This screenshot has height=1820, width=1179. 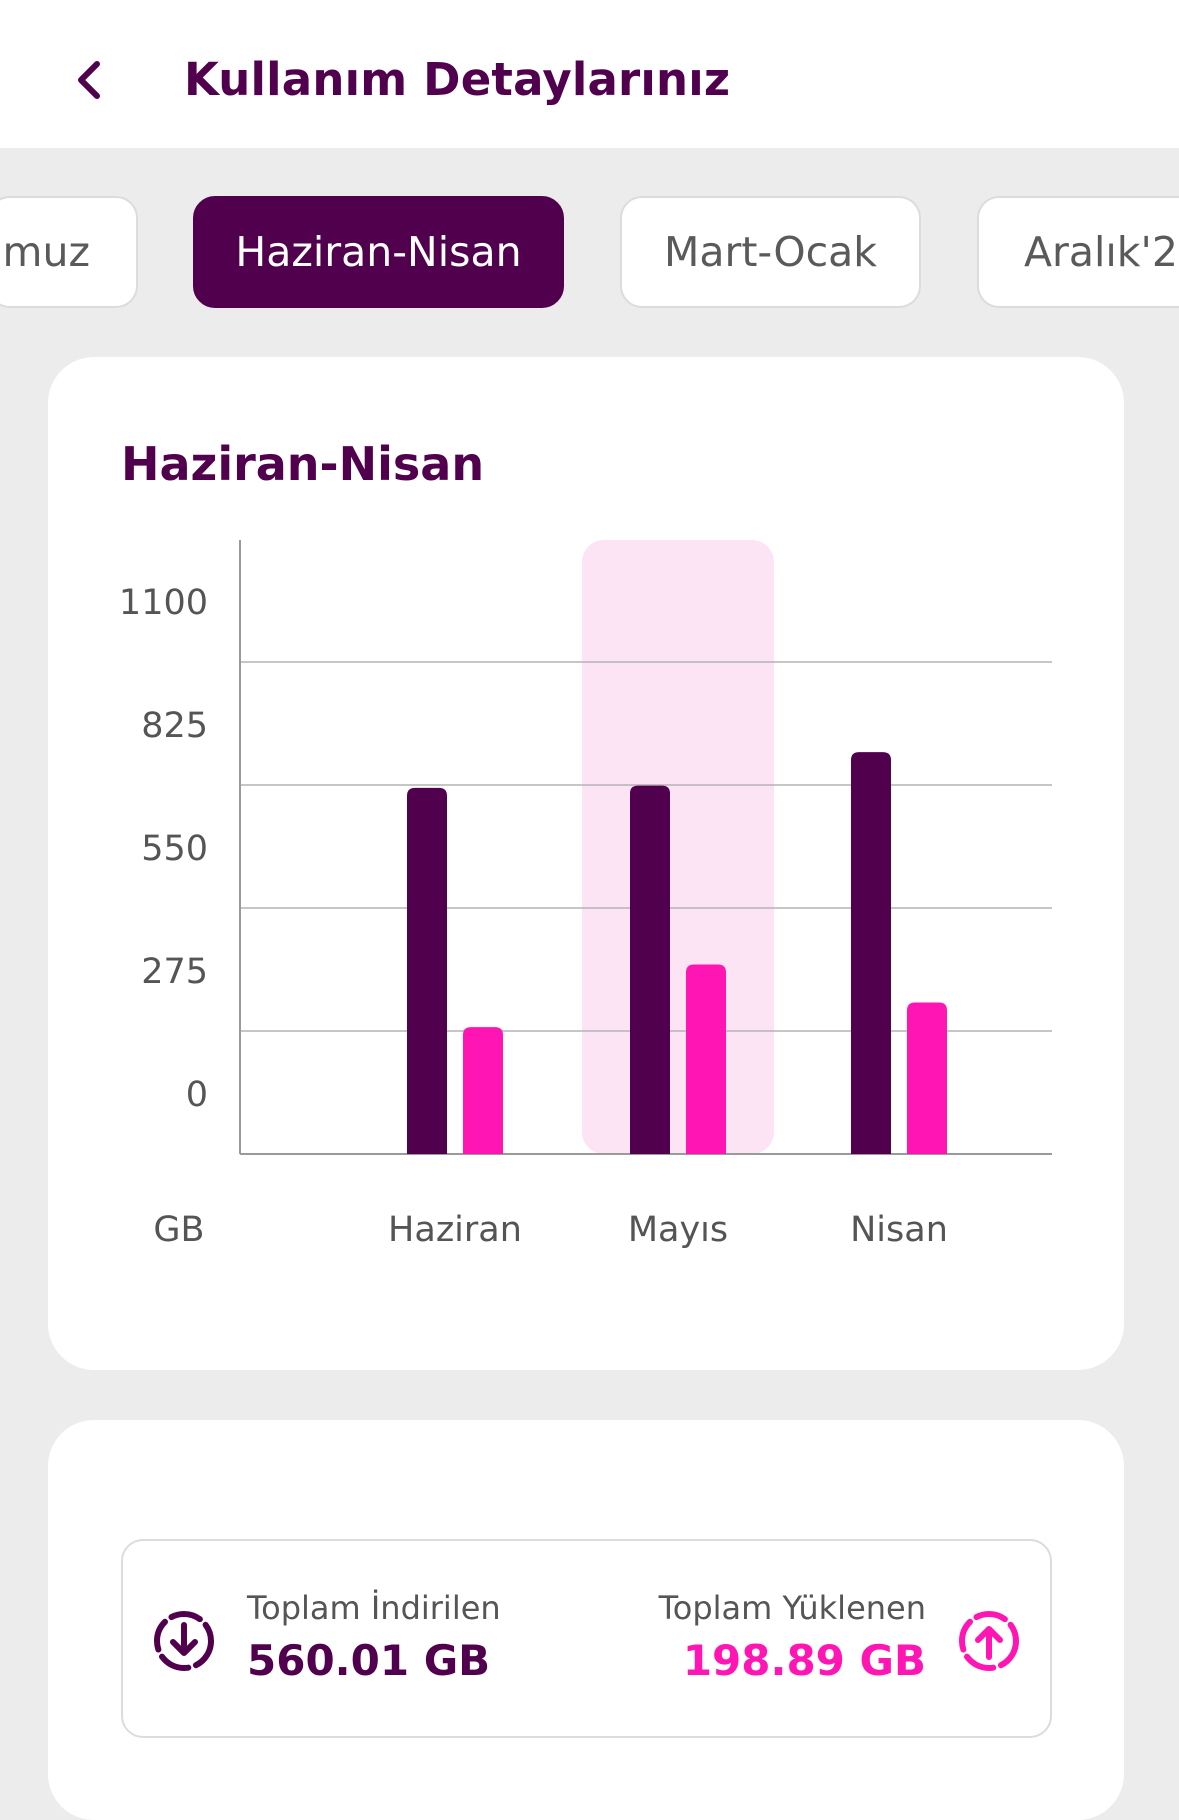 What do you see at coordinates (792, 1608) in the screenshot?
I see `upload-label: Toplam Yüklenen` at bounding box center [792, 1608].